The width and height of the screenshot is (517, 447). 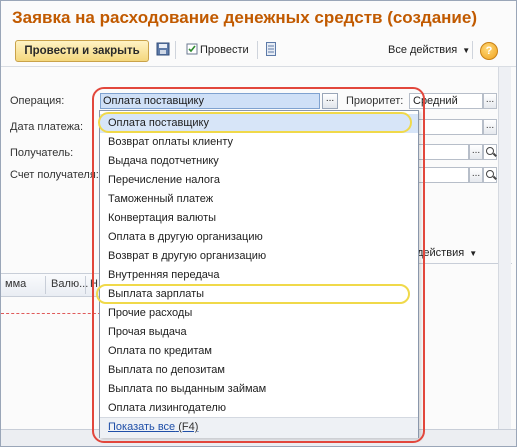 I want to click on all-actions-menu: Все действия ▼, so click(x=429, y=50).